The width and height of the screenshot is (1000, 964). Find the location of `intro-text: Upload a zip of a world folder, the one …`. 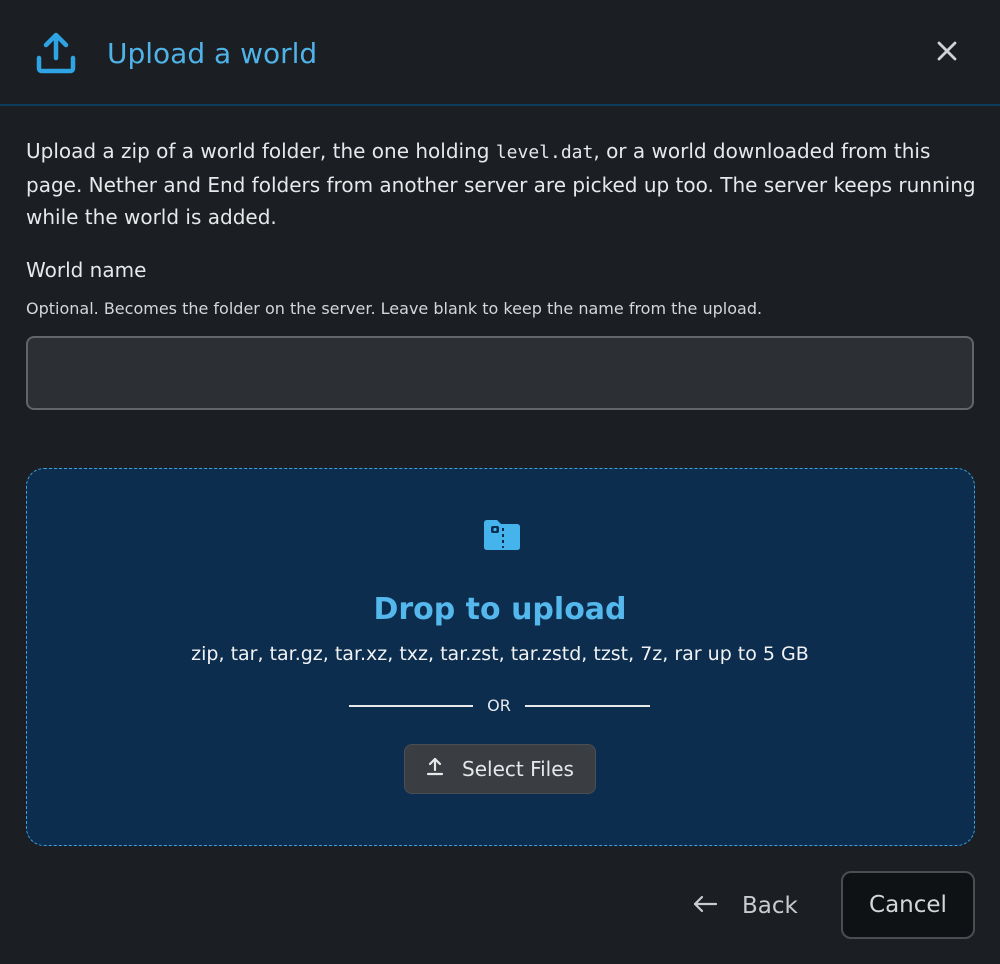

intro-text: Upload a zip of a world folder, the one … is located at coordinates (501, 184).